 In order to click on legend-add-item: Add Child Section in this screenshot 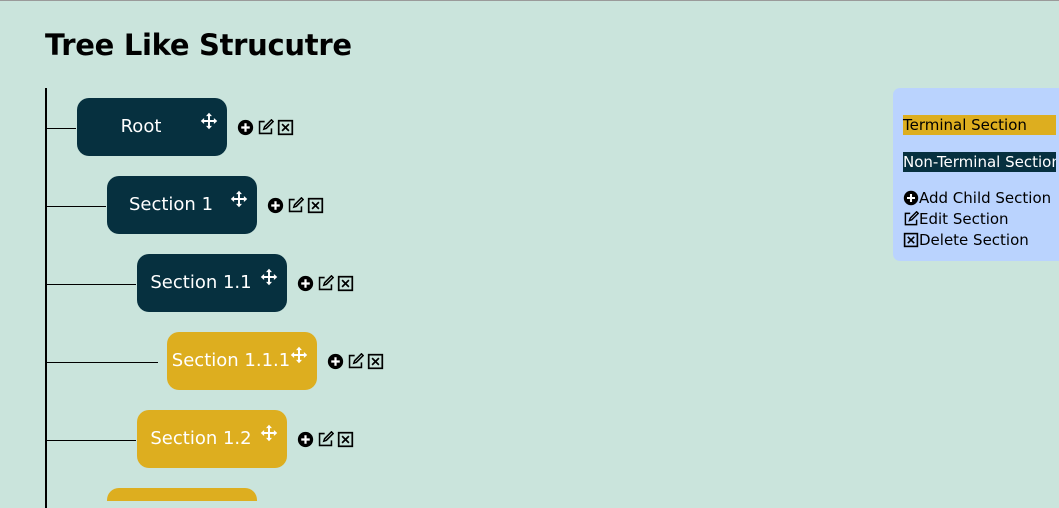, I will do `click(977, 198)`.